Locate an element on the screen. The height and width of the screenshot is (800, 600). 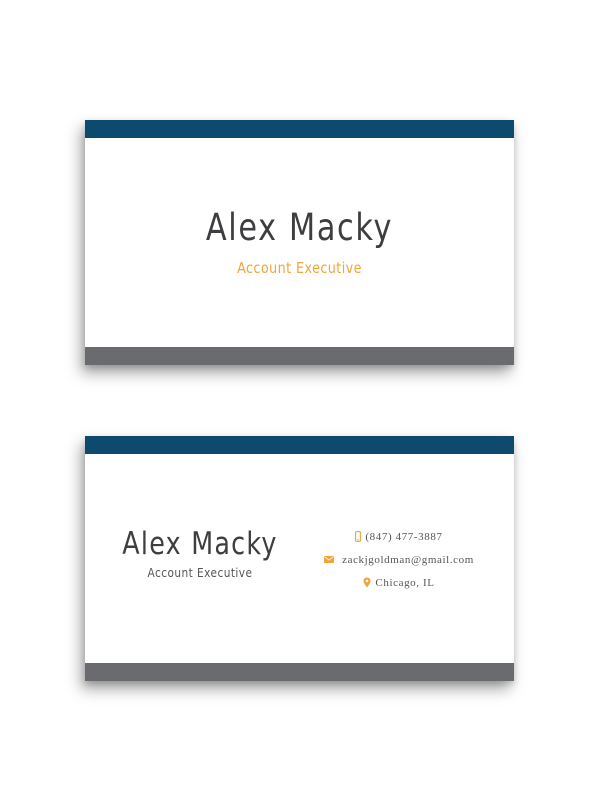
map-pin-icon is located at coordinates (367, 582).